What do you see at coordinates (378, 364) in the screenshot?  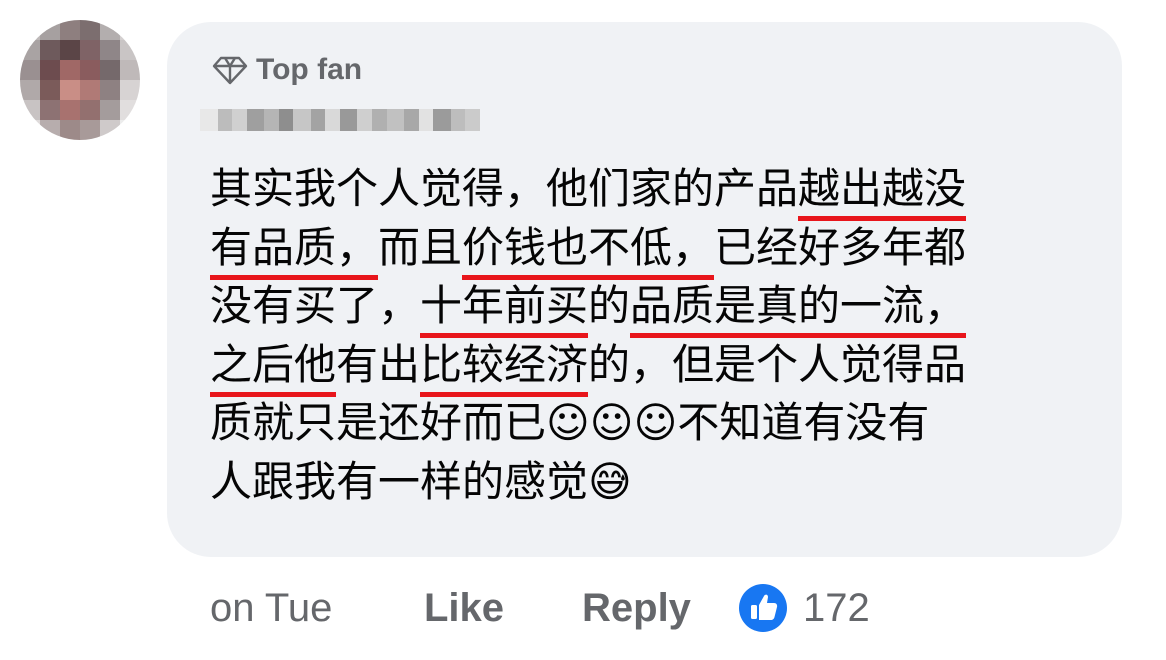 I see `comment-segment: 有出` at bounding box center [378, 364].